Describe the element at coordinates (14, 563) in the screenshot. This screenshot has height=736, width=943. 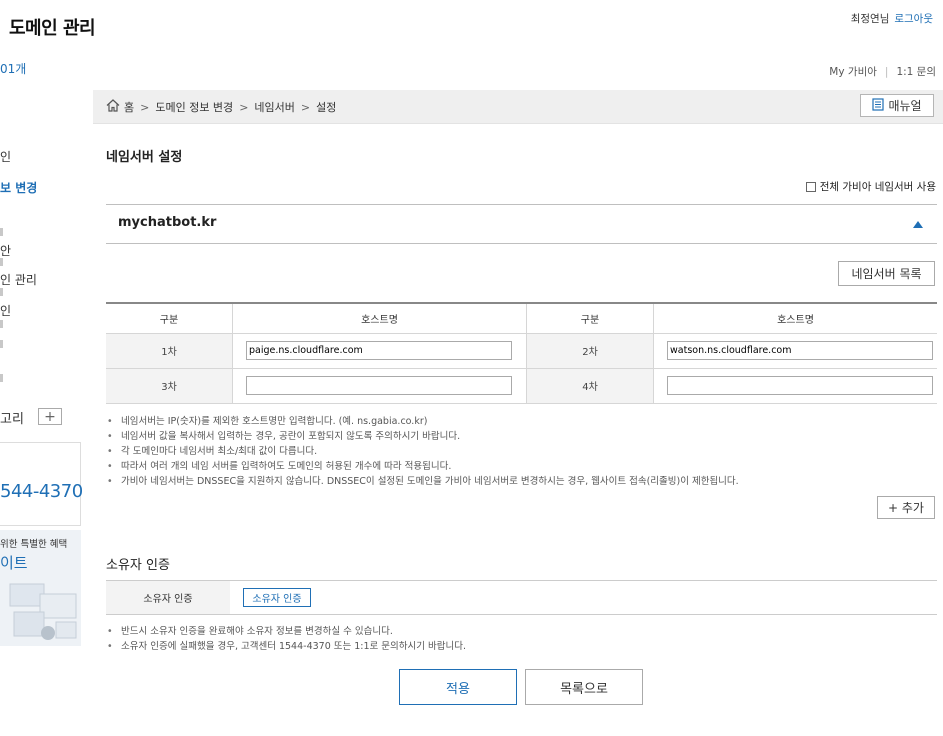
I see `banner-heading: 이트` at that location.